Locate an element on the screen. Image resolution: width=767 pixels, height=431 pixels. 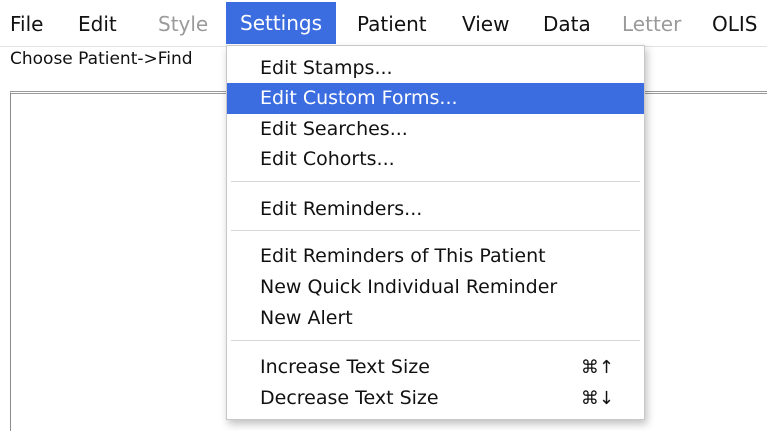
menu-item-decrease-text-size: Decrease Text Size ⌘↓ is located at coordinates (435, 398).